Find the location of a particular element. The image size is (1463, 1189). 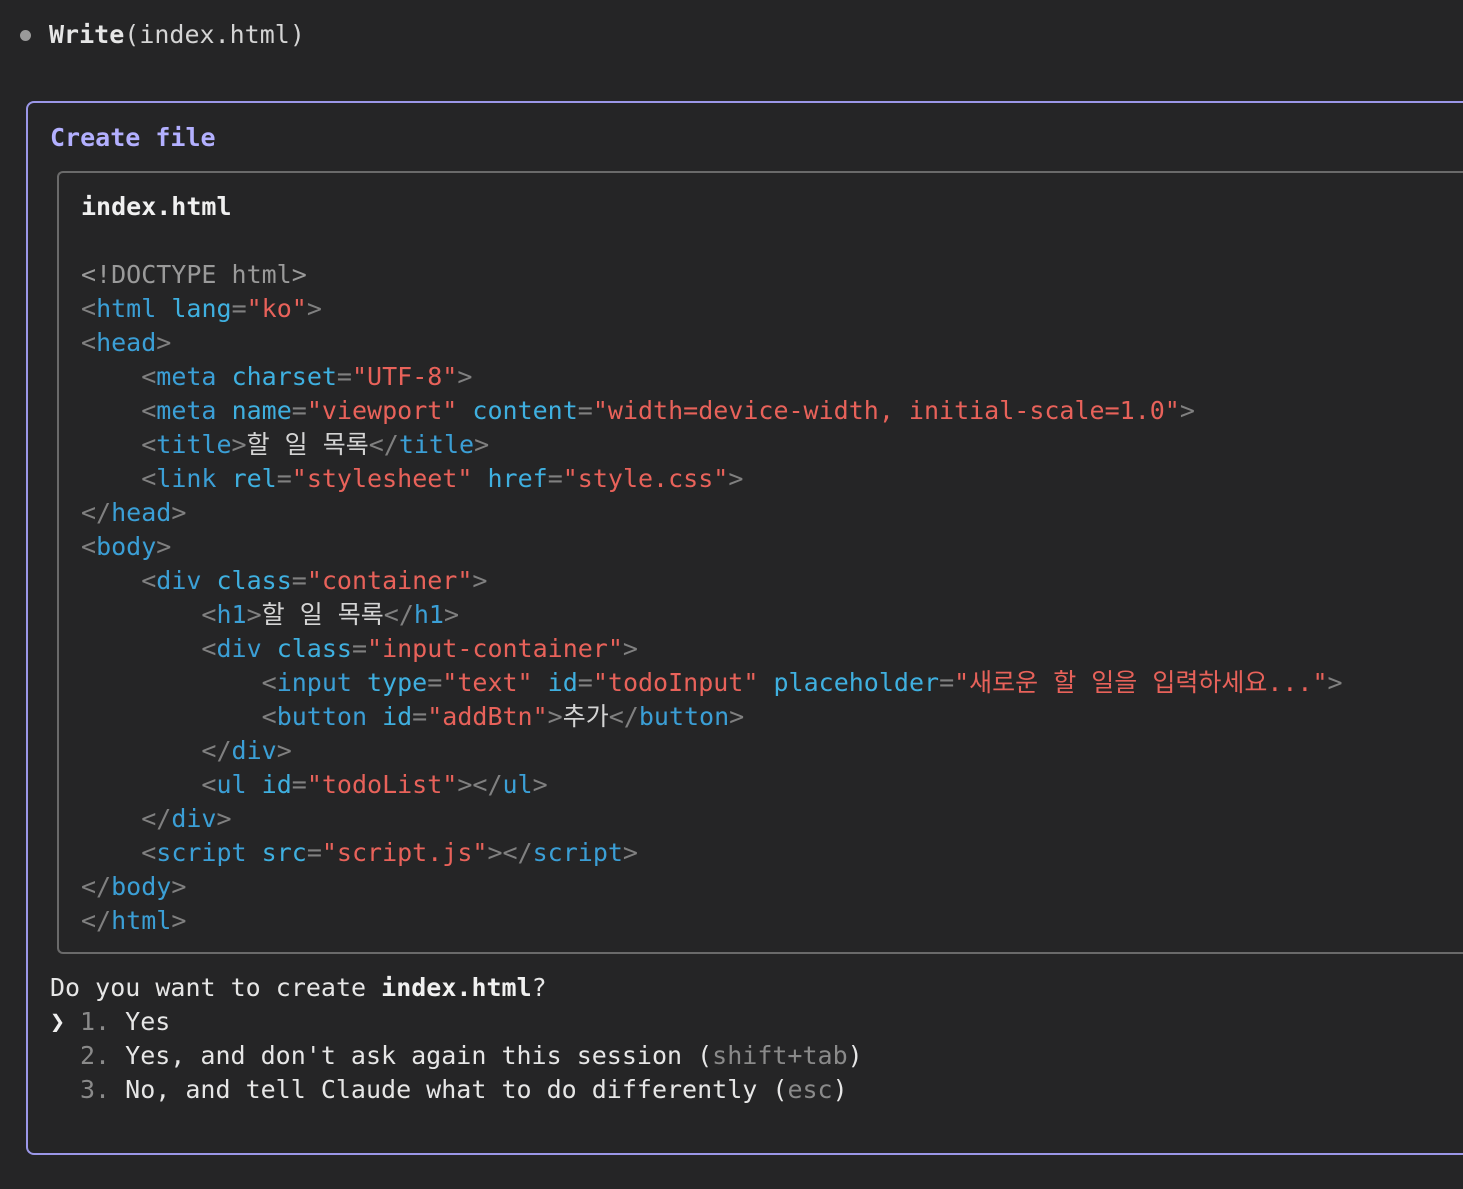

code-token: "새로운 할 일을 입력하세요..." is located at coordinates (1141, 682).